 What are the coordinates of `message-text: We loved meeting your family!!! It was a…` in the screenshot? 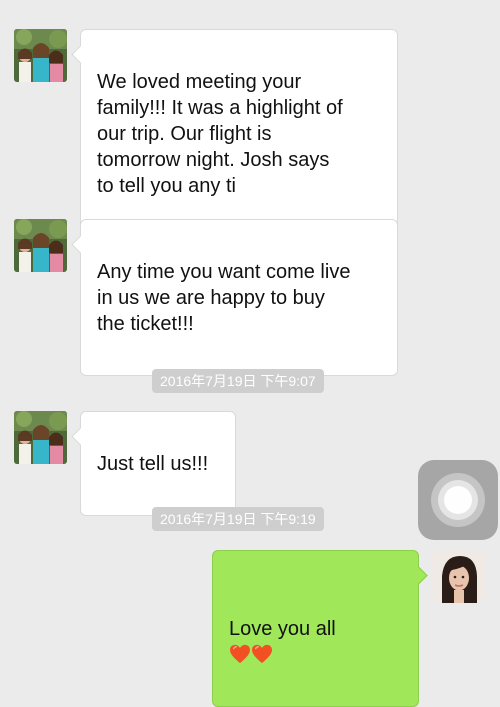 It's located at (220, 134).